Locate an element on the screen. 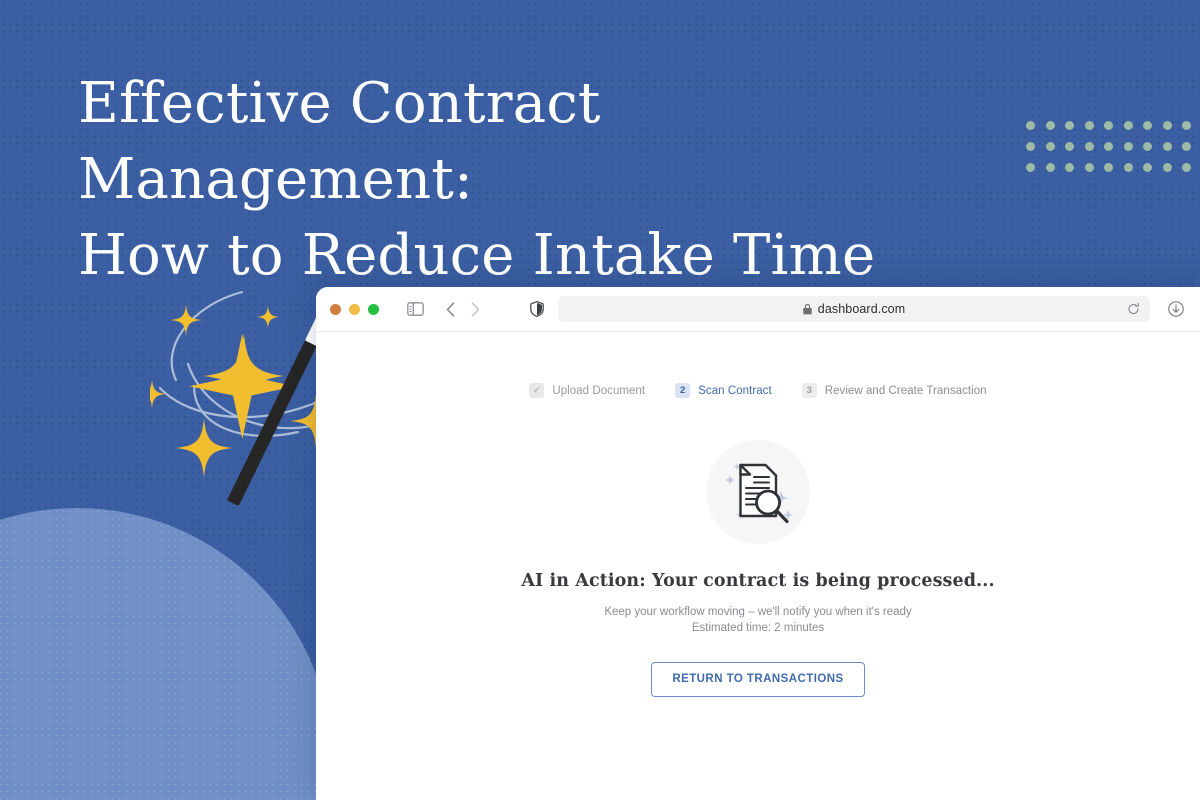  step-check-icon: ✓ is located at coordinates (537, 390).